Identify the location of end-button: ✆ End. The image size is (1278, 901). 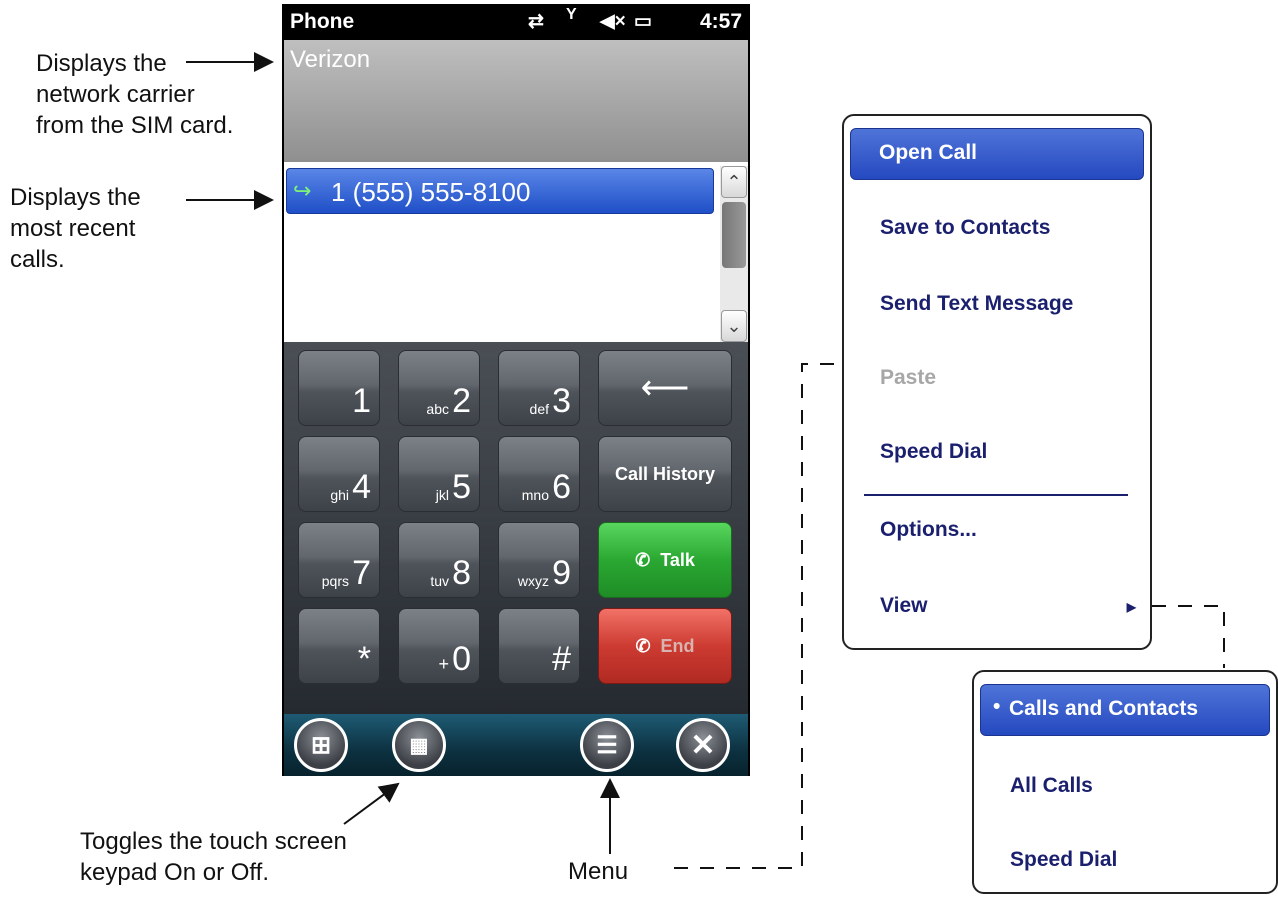
(665, 646).